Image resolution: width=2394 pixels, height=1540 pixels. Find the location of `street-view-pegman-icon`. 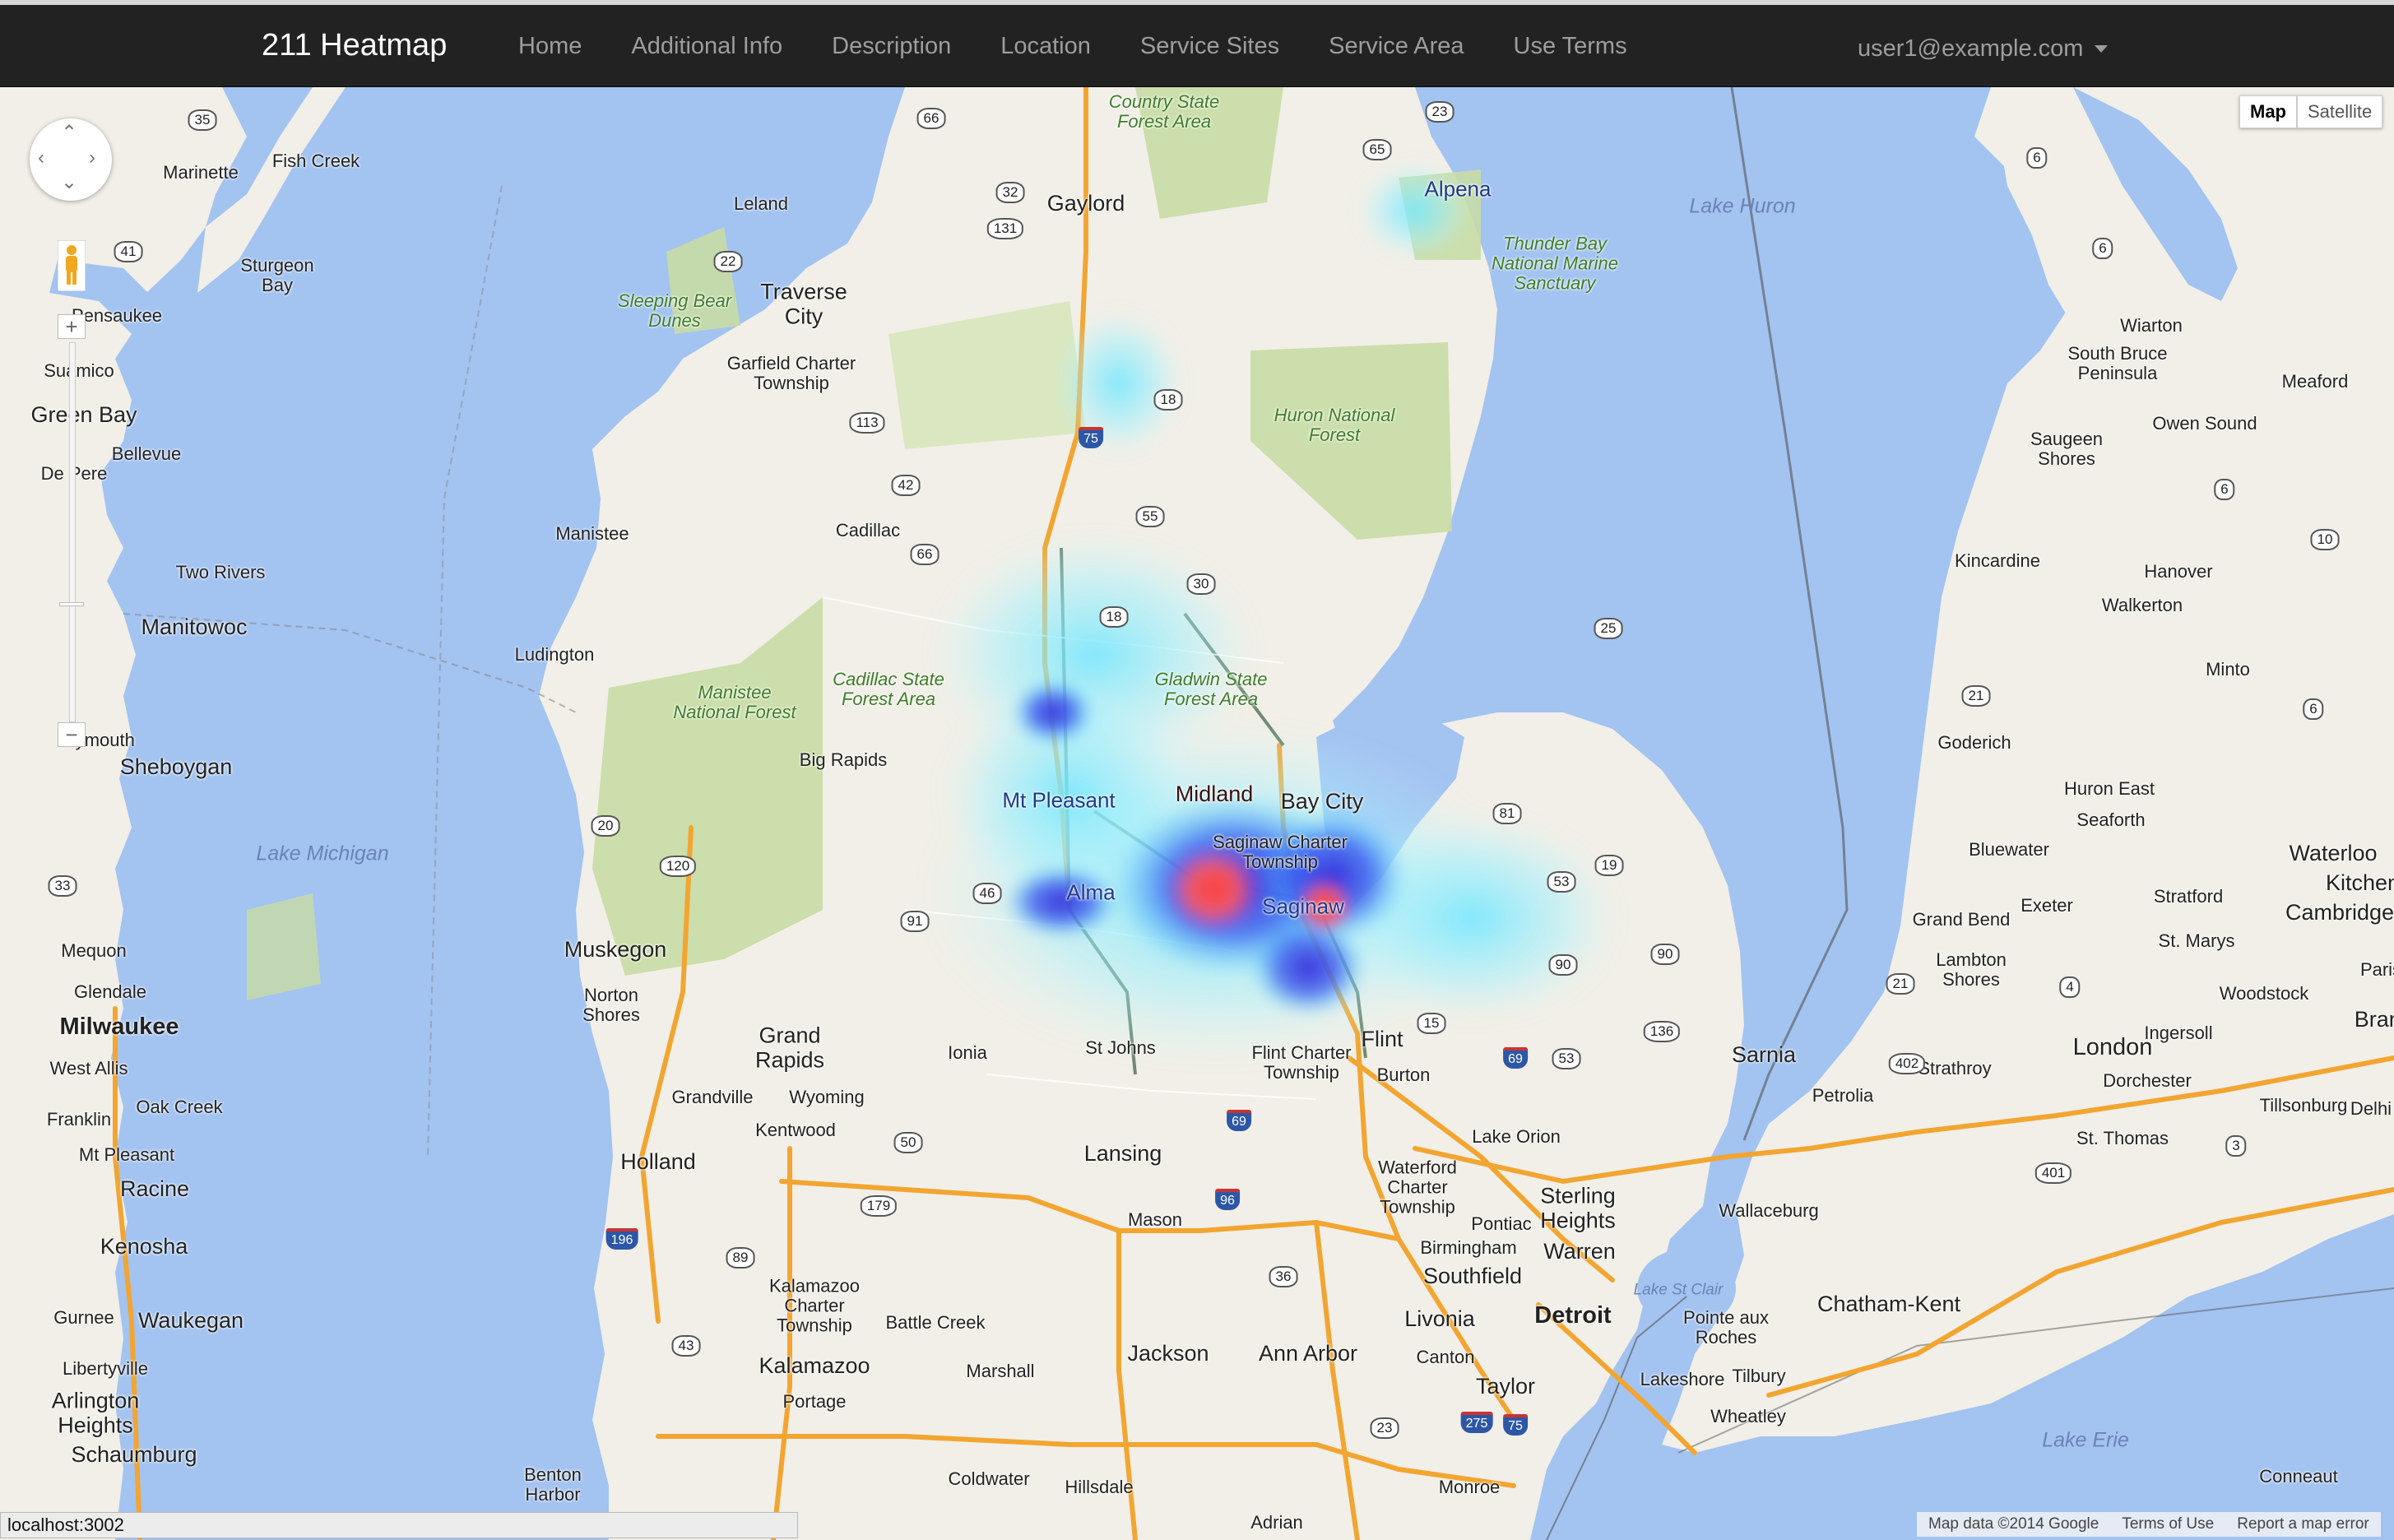

street-view-pegman-icon is located at coordinates (72, 265).